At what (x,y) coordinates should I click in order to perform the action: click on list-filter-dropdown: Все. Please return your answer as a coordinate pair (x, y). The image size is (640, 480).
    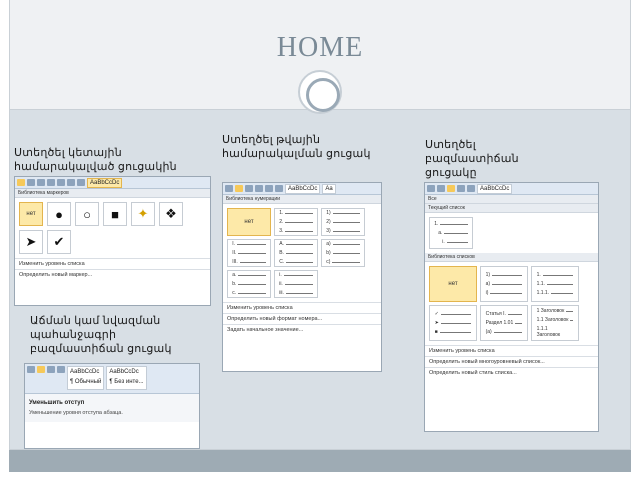
    Looking at the image, I should click on (511, 199).